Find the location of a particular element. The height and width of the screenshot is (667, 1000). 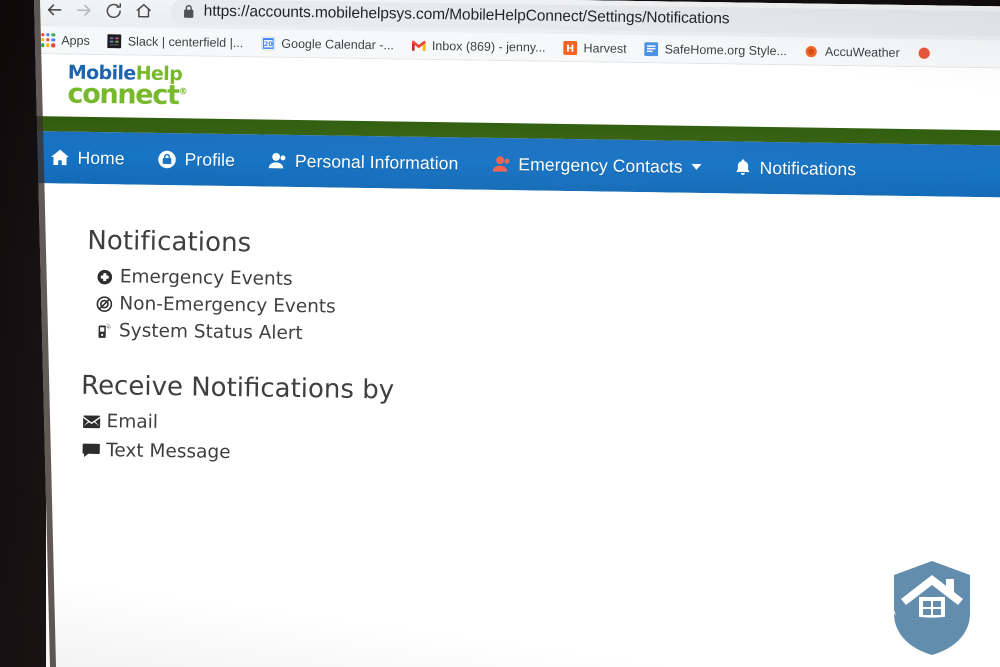

no-entry-circle-icon is located at coordinates (106, 303).